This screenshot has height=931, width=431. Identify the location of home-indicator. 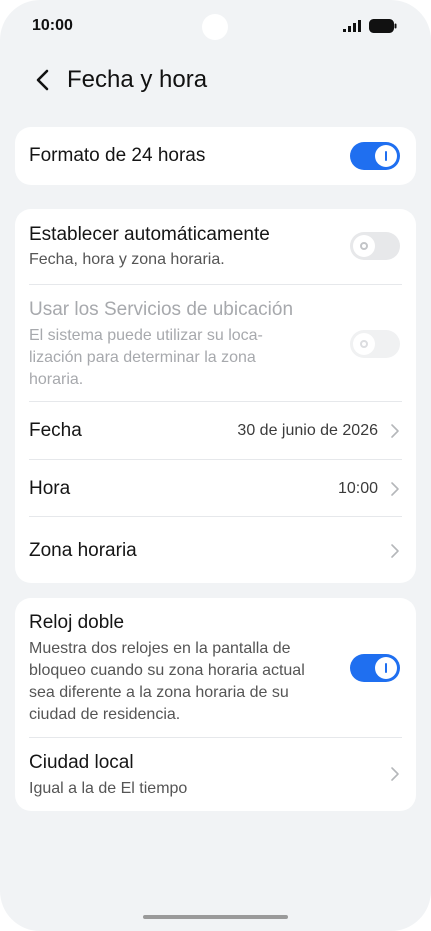
(215, 917).